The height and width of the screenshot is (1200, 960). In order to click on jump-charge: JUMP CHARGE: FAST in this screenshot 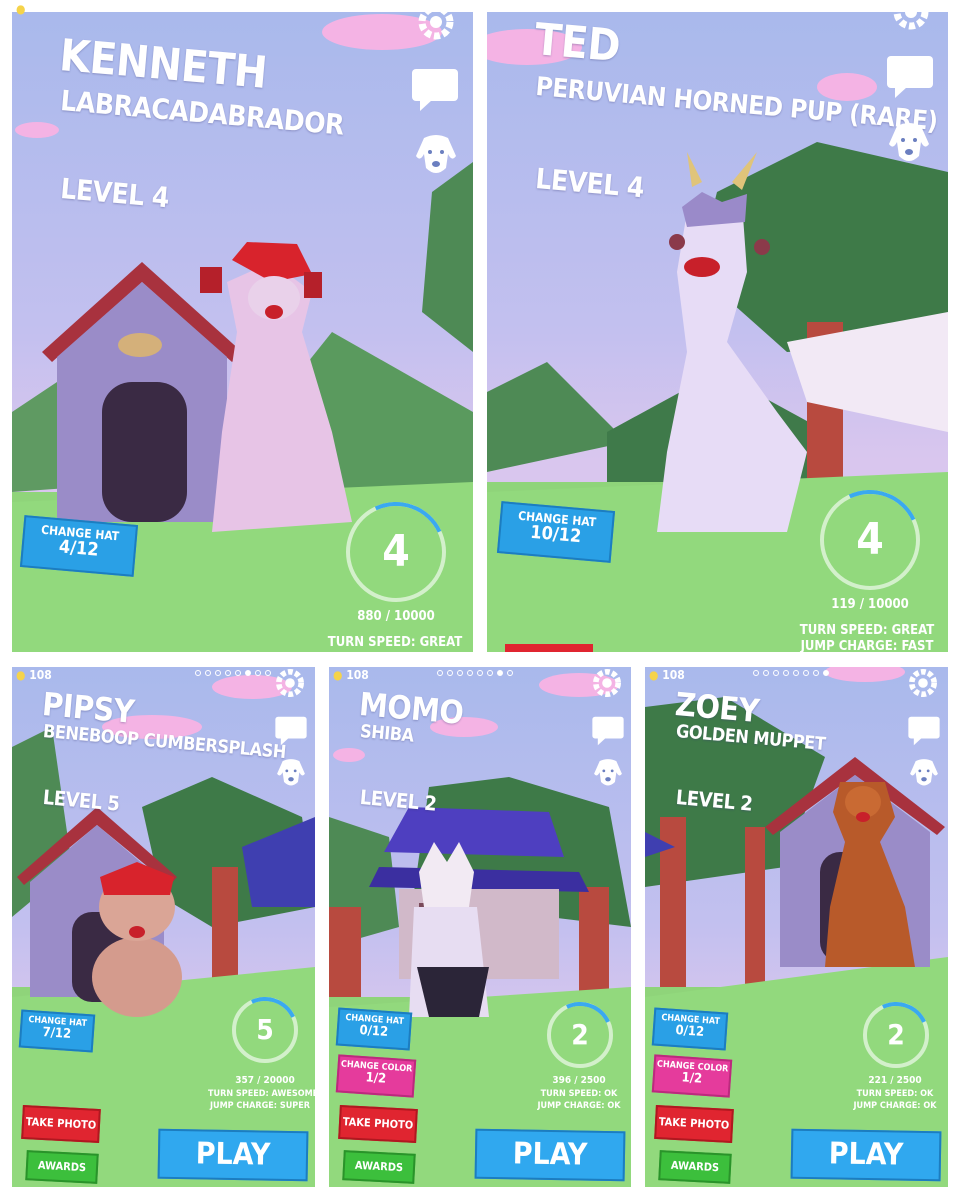, I will do `click(867, 645)`.